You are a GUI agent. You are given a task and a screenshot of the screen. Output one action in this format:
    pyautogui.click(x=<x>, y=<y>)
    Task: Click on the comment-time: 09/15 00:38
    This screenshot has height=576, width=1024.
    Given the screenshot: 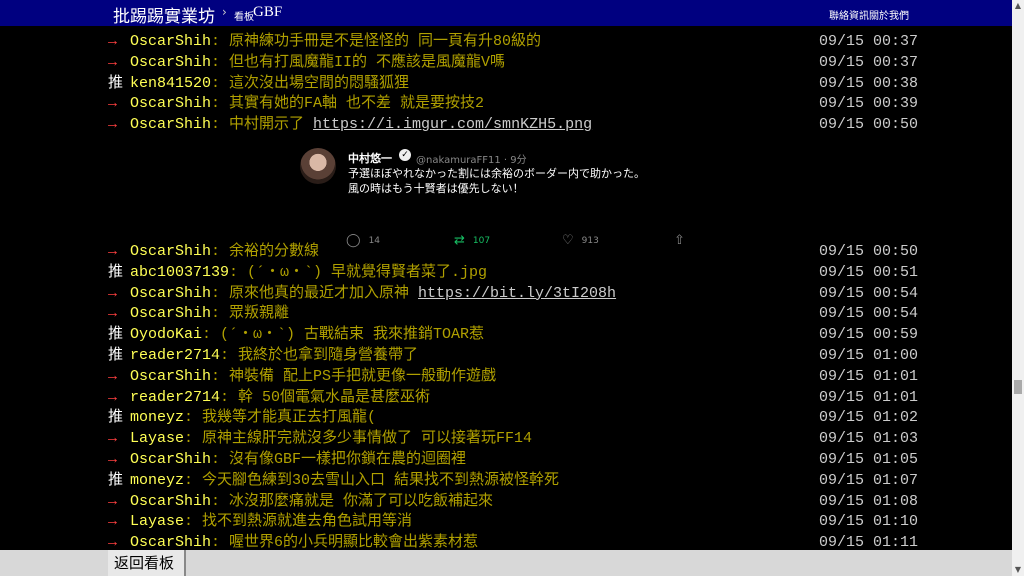 What is the action you would take?
    pyautogui.click(x=869, y=83)
    